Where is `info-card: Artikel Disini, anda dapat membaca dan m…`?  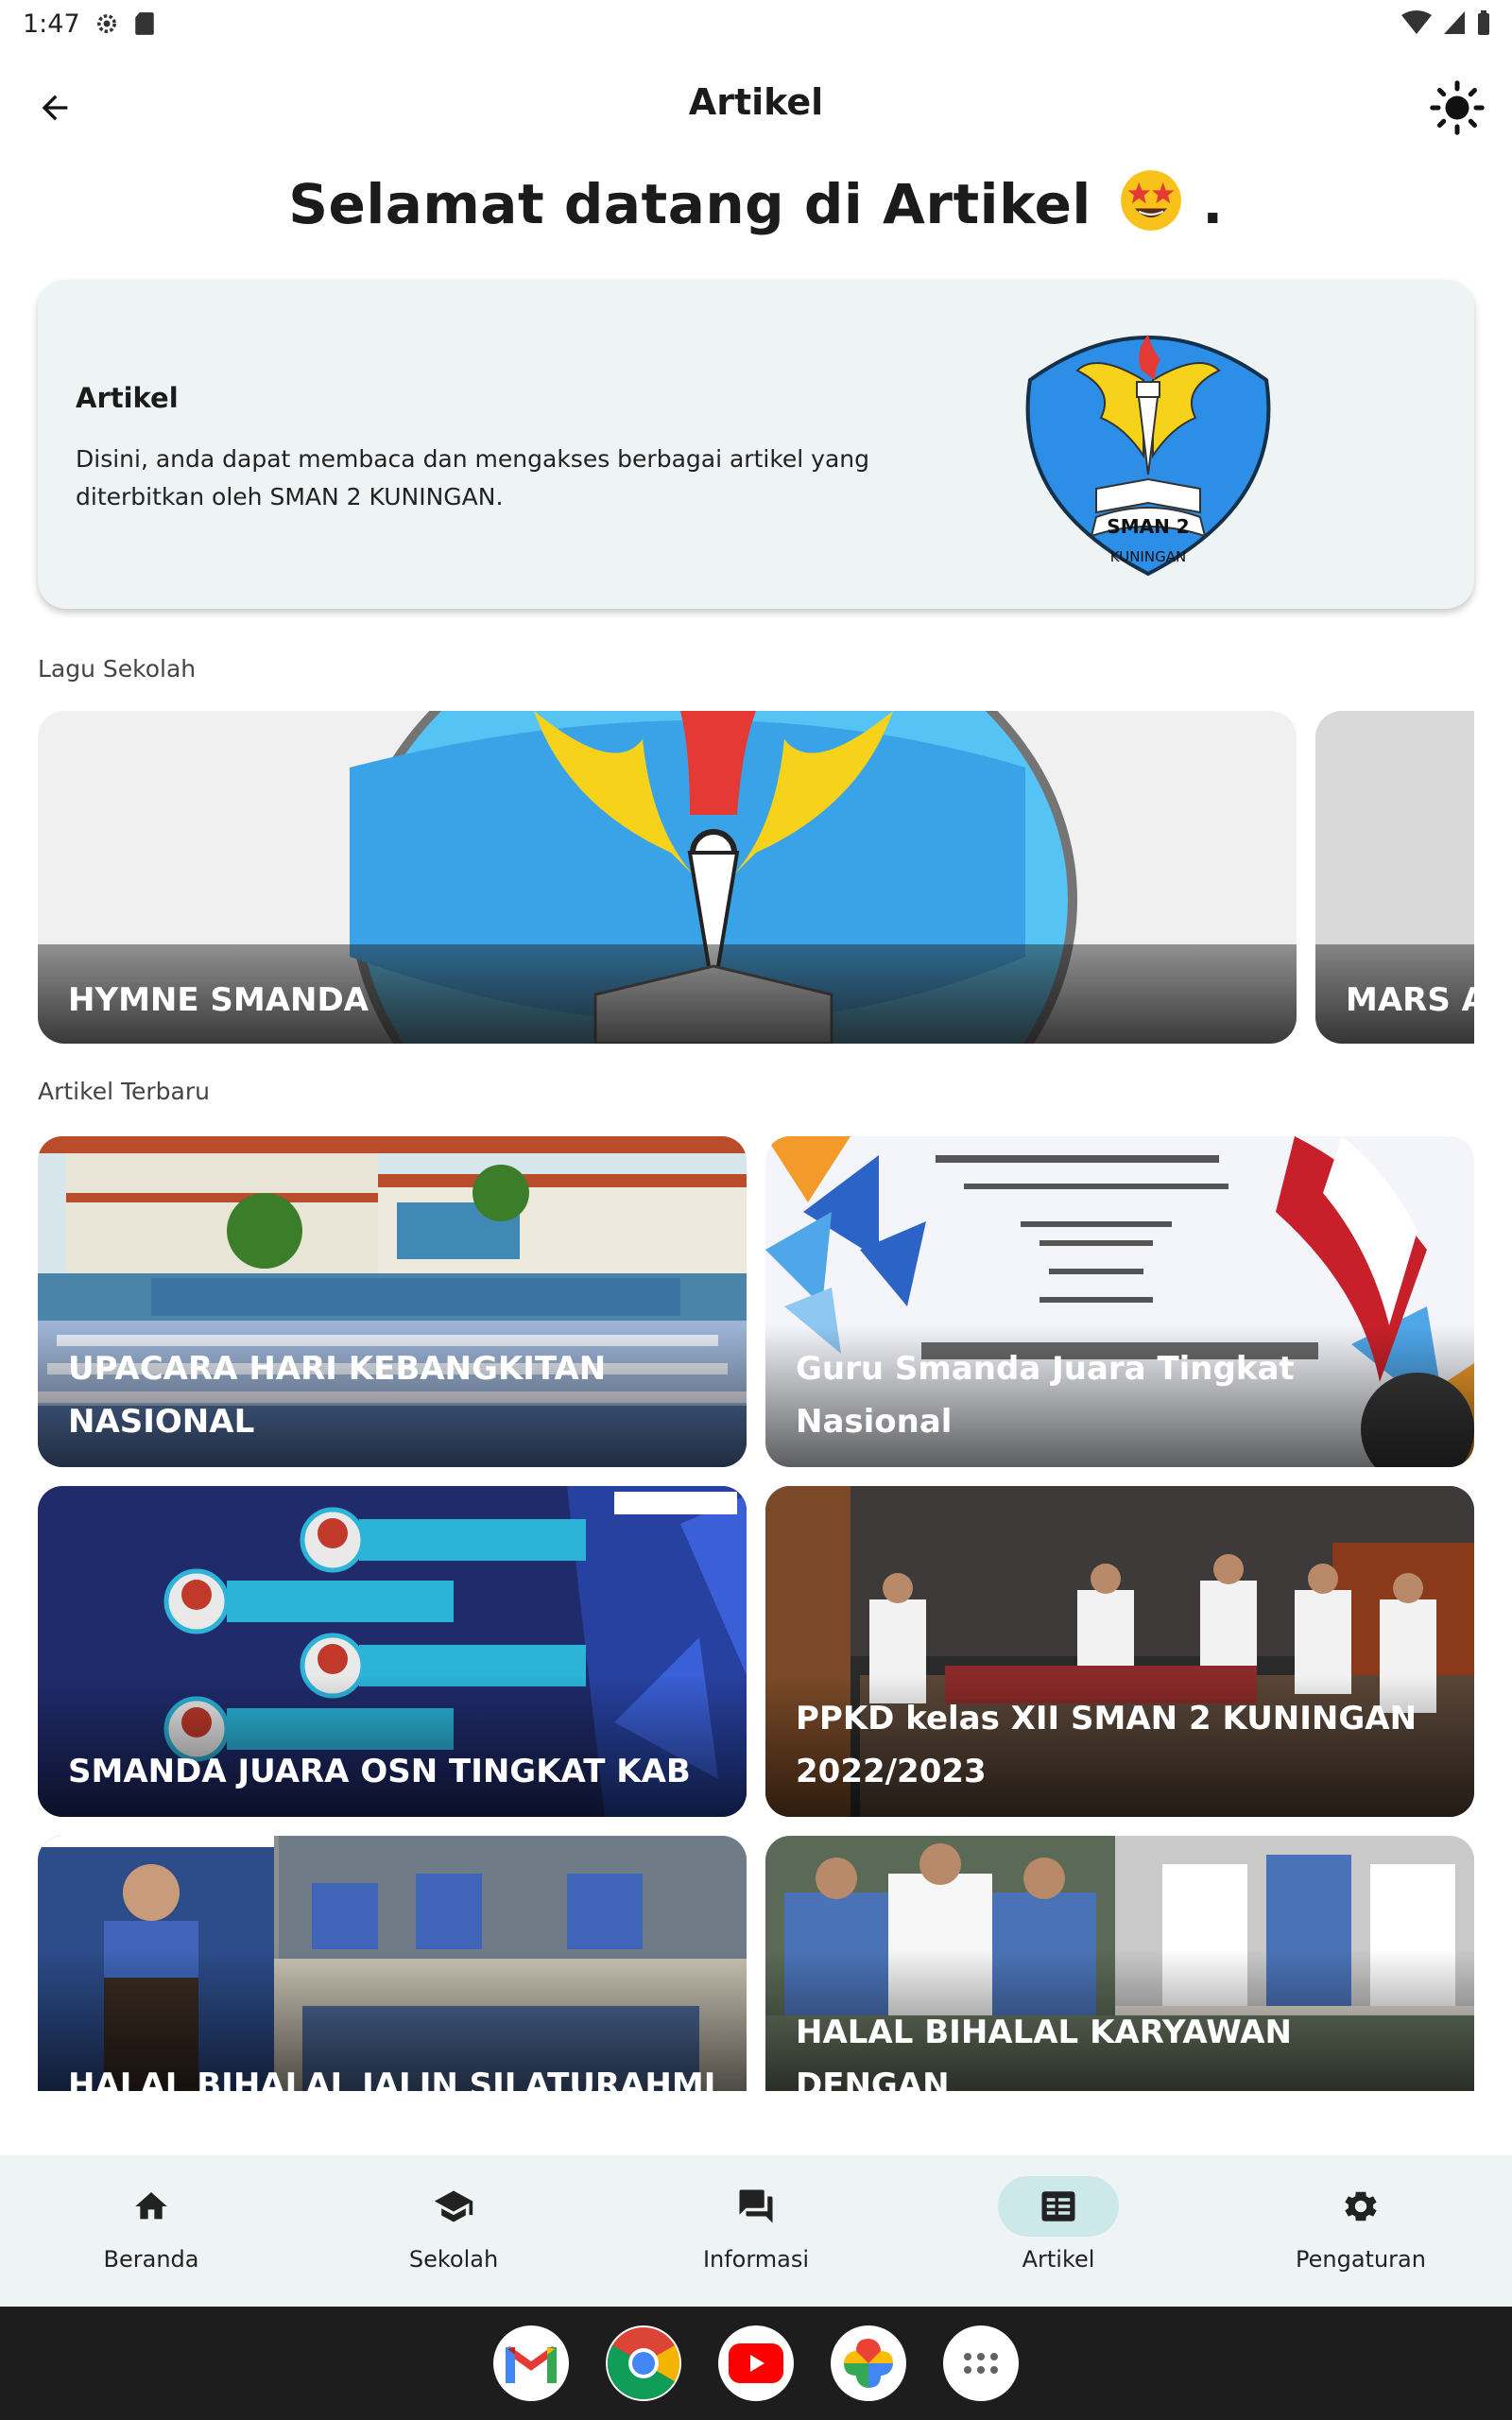 info-card: Artikel Disini, anda dapat membaca dan m… is located at coordinates (756, 444).